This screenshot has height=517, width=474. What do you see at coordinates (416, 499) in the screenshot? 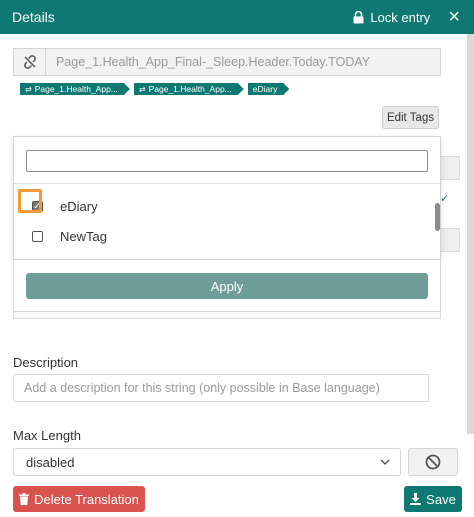
I see `download-icon` at bounding box center [416, 499].